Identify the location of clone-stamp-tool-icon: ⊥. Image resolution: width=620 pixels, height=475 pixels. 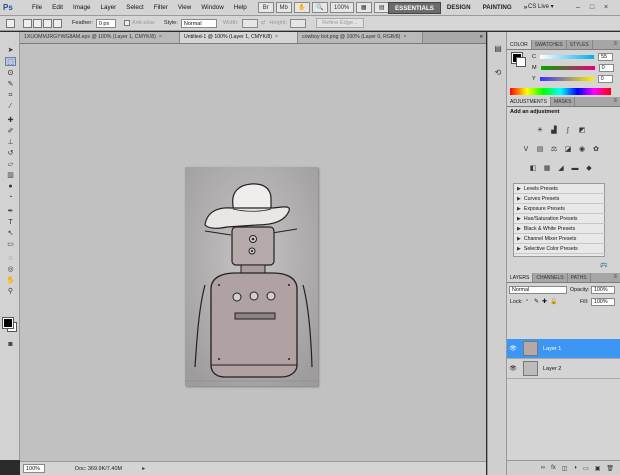
(10, 142).